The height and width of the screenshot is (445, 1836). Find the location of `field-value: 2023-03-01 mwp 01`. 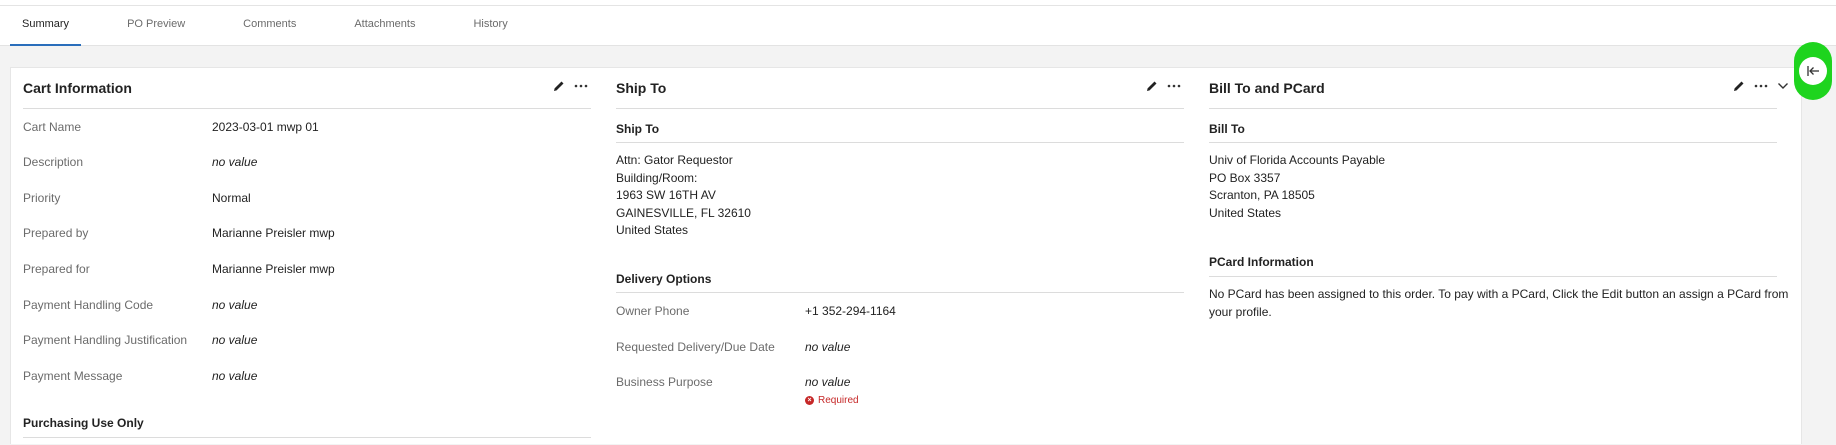

field-value: 2023-03-01 mwp 01 is located at coordinates (265, 127).